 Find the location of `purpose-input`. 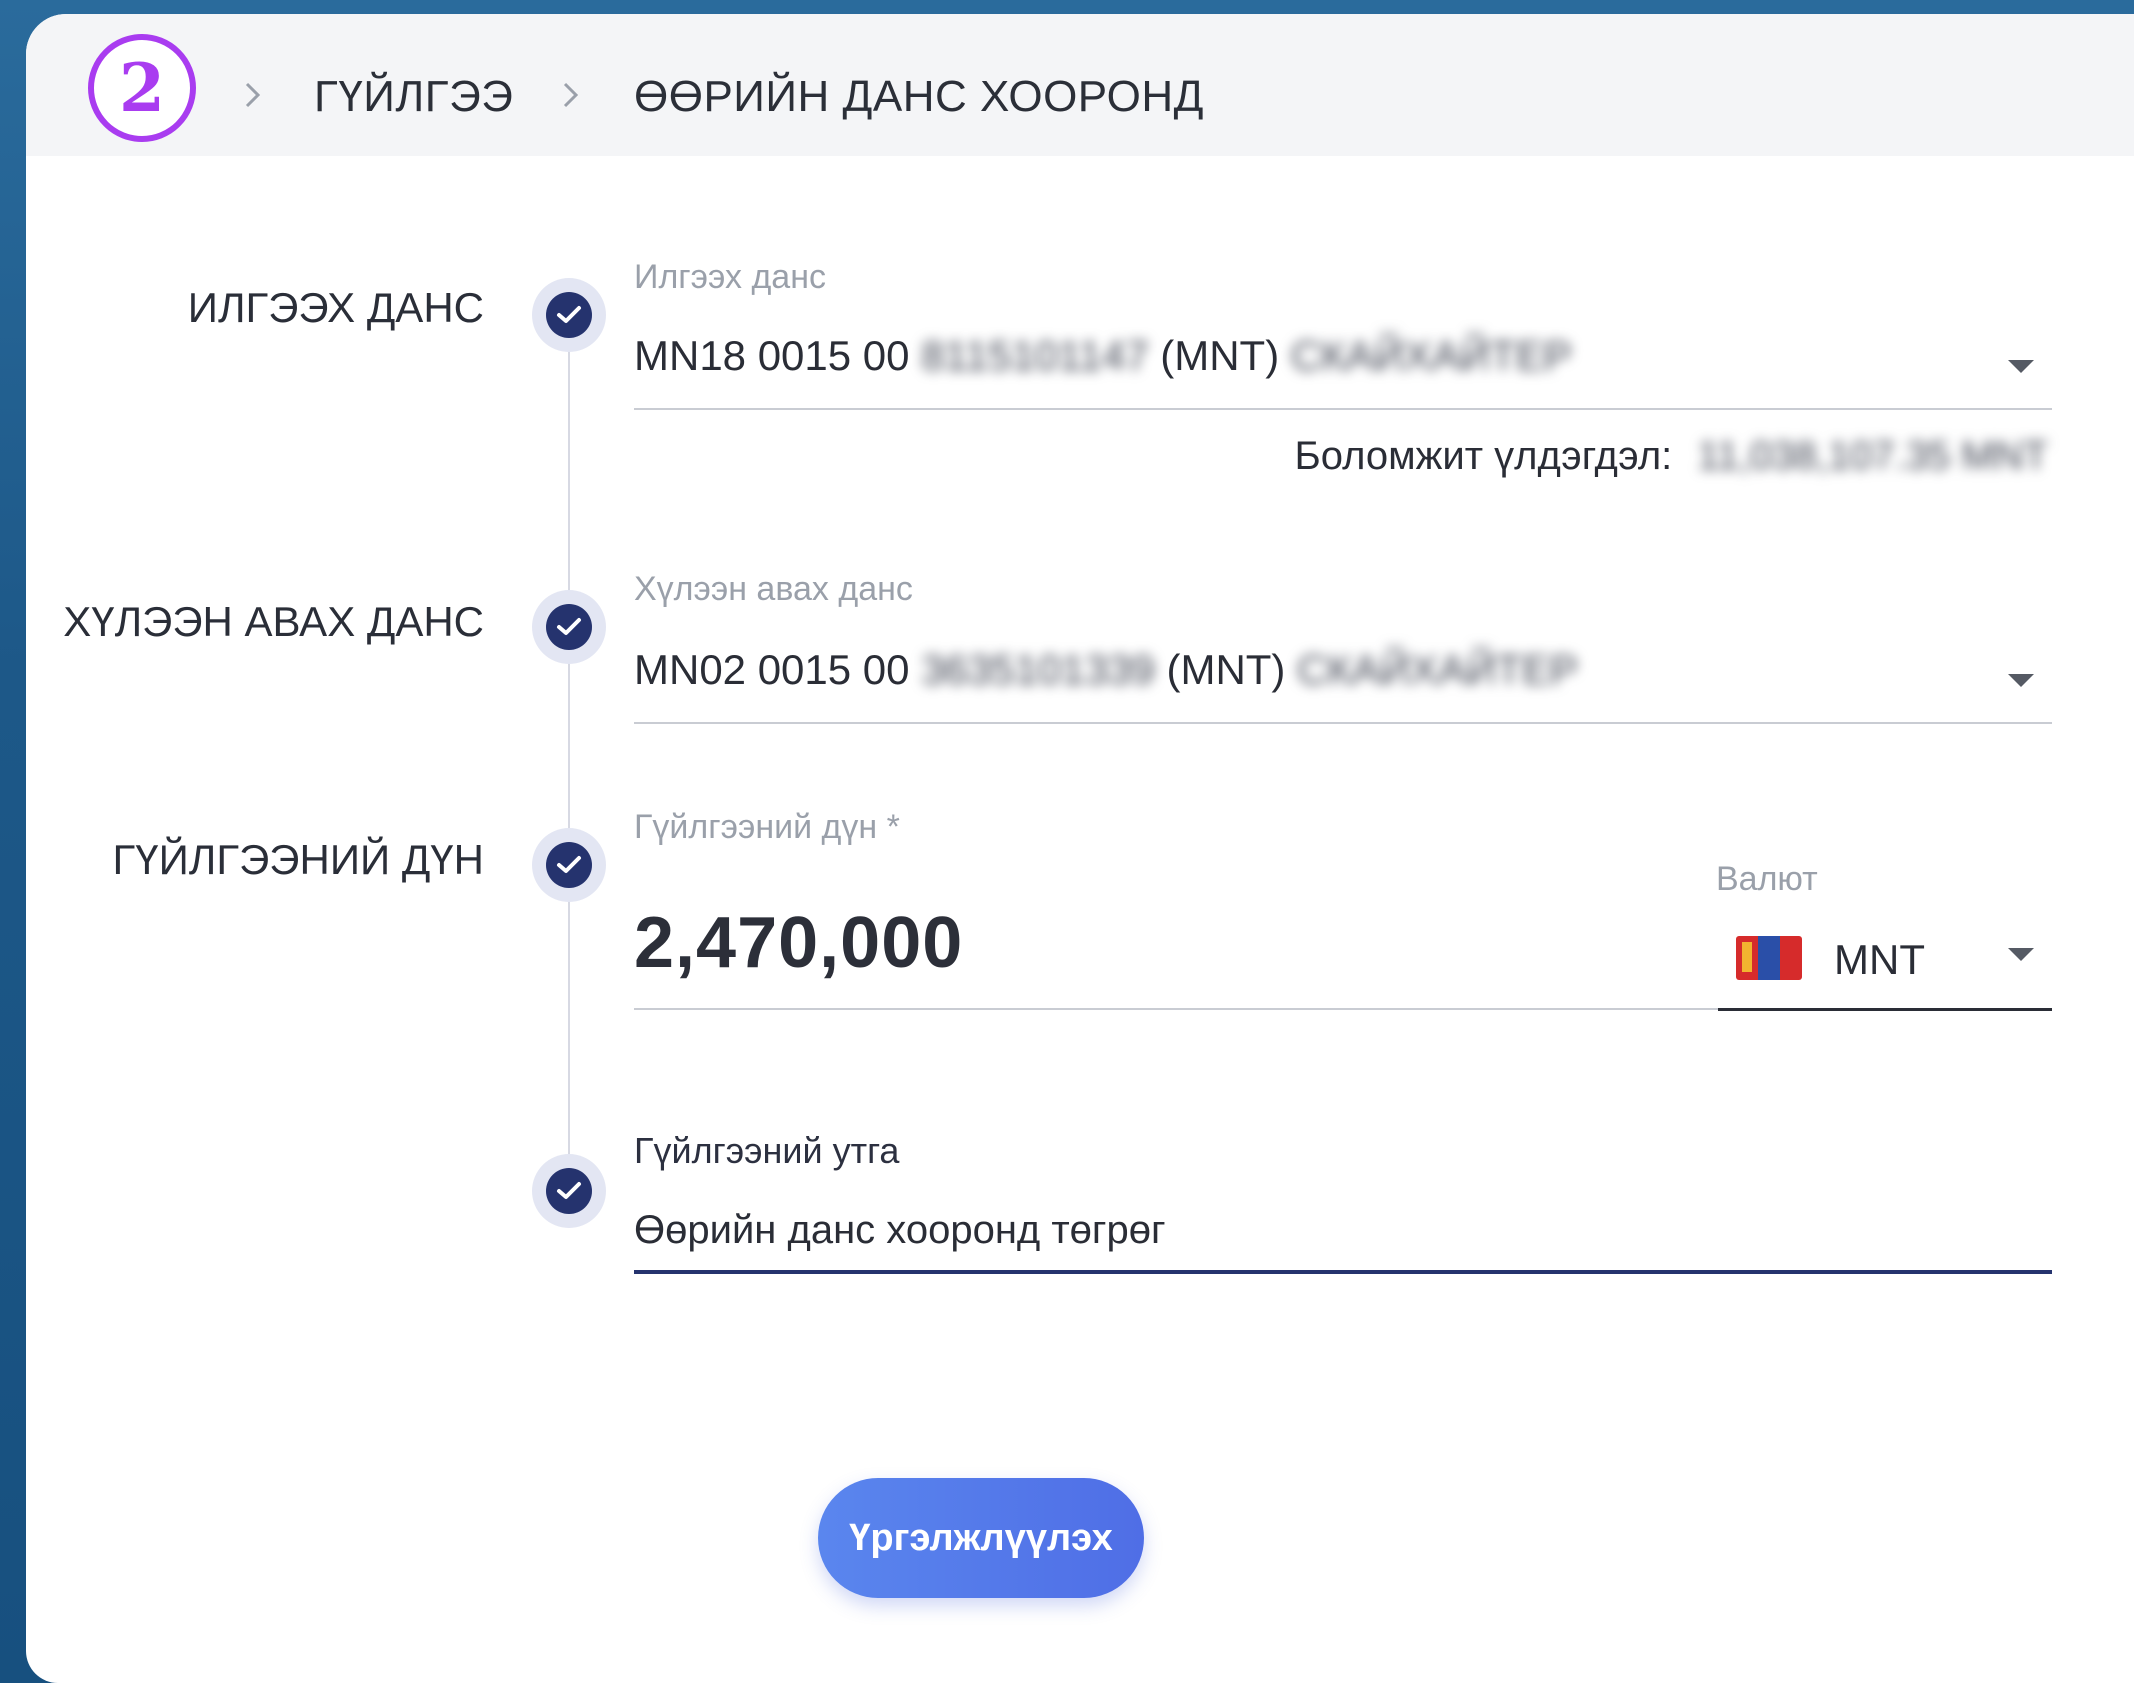

purpose-input is located at coordinates (1343, 1230).